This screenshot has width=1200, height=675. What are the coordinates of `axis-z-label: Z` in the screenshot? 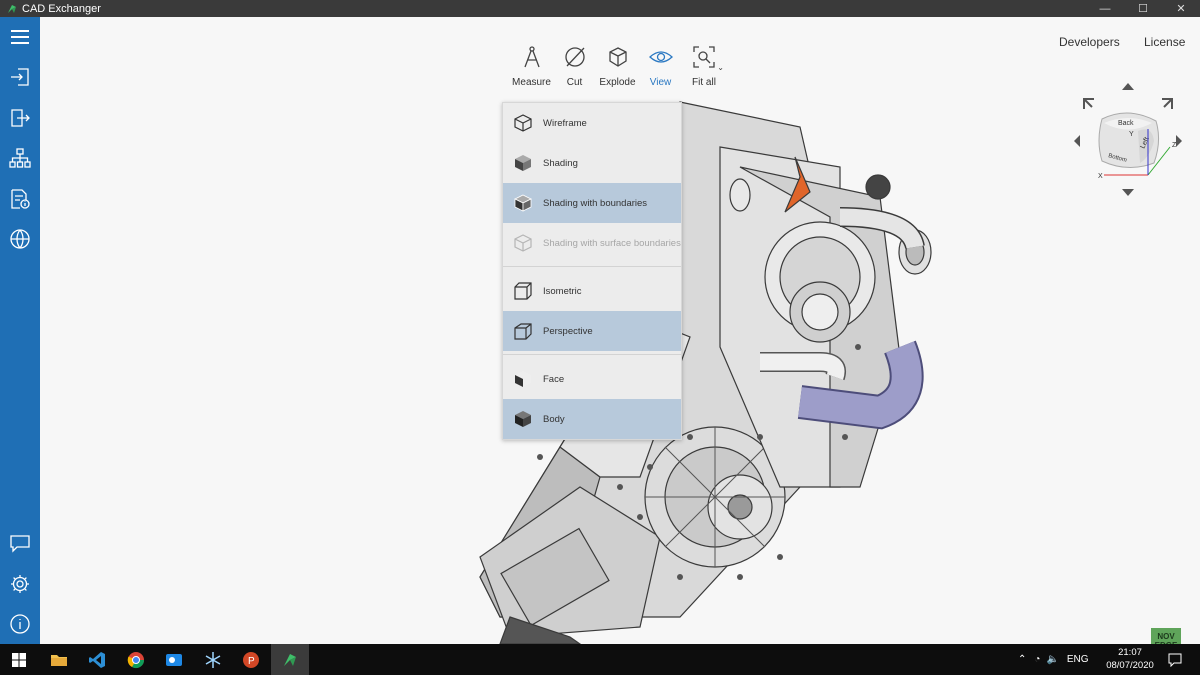 It's located at (1174, 145).